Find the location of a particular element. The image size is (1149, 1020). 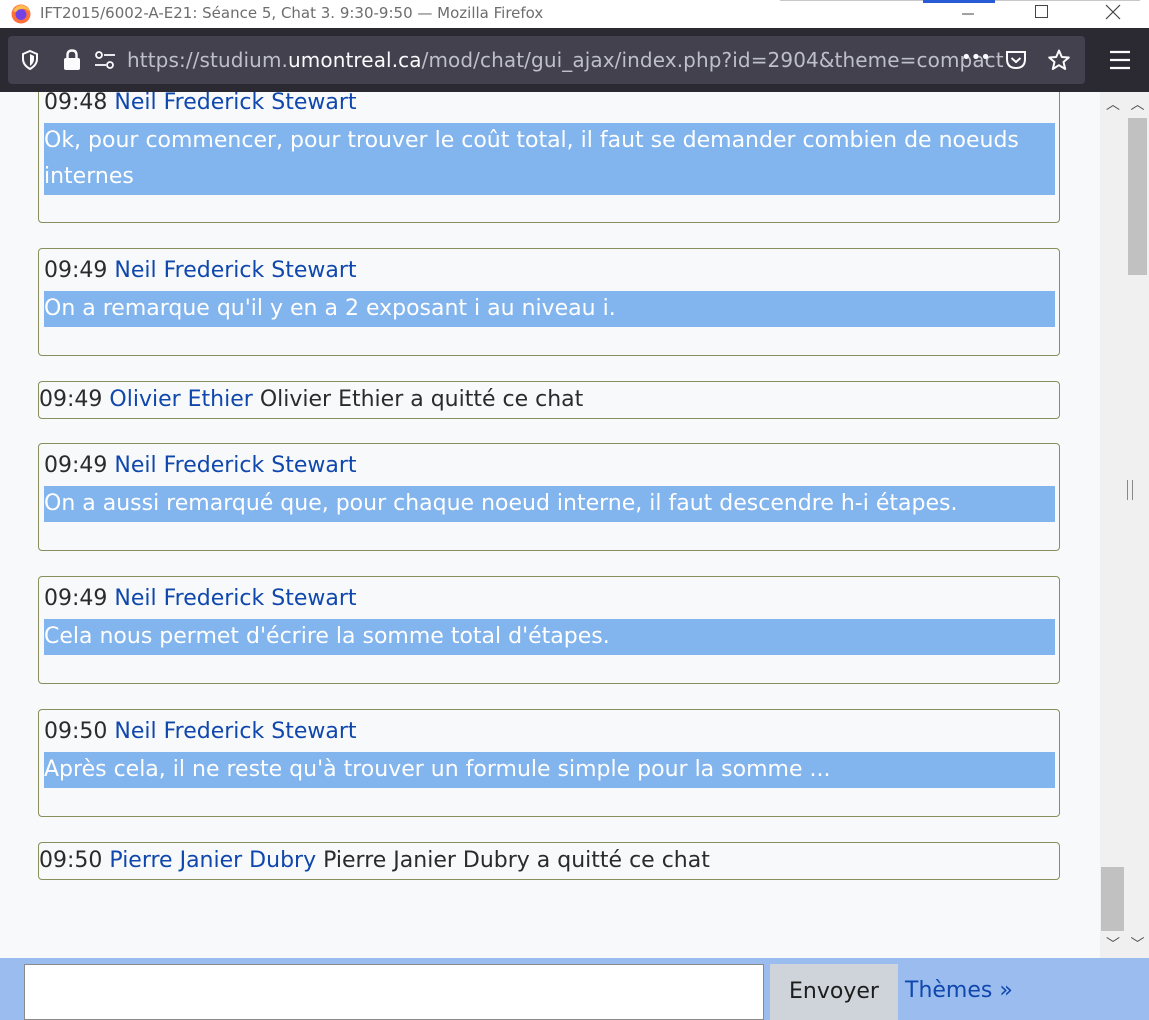

page-actions-more-icon: ••• is located at coordinates (976, 57).